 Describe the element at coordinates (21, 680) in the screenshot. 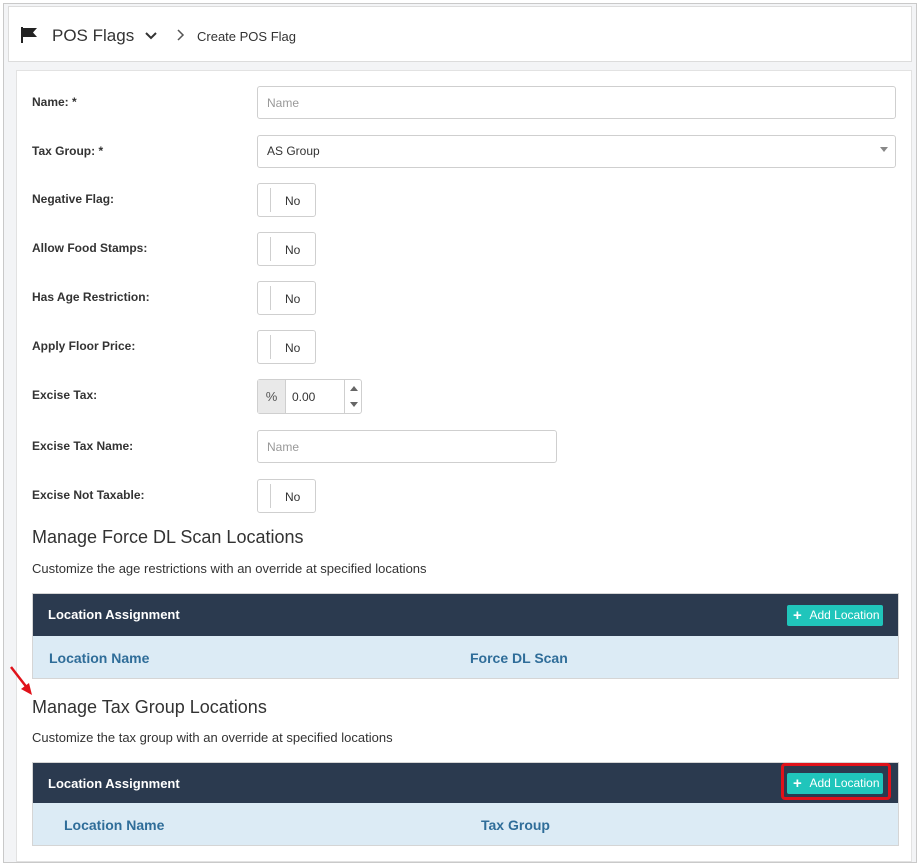

I see `arrow-annotation-icon` at that location.